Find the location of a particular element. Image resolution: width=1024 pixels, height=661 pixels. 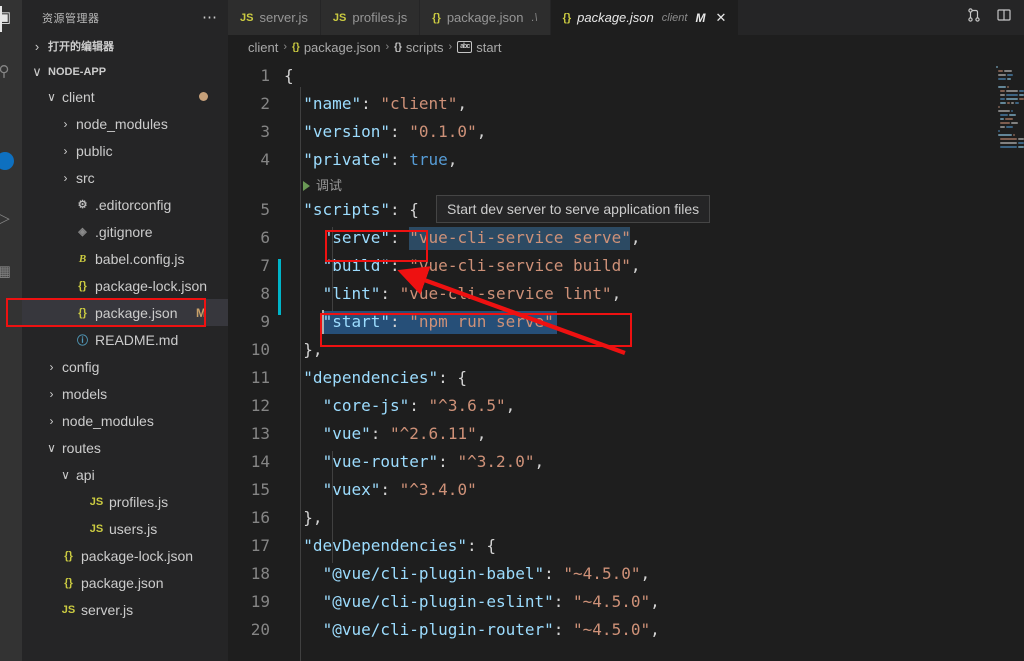

more-actions-icon: ⋯ is located at coordinates (210, 17).